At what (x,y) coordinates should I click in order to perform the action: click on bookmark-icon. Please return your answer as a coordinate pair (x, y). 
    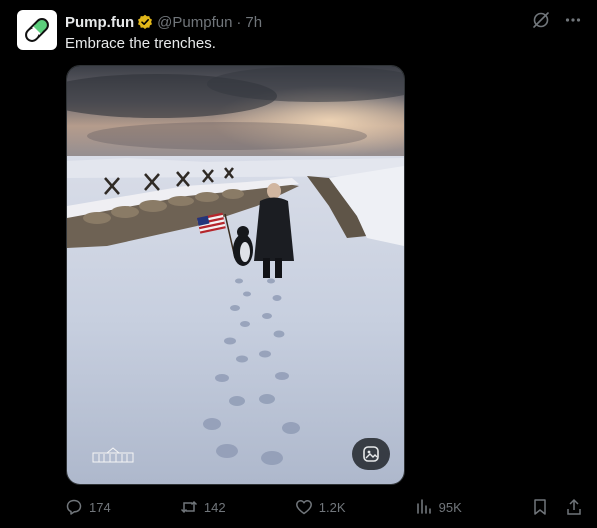
    Looking at the image, I should click on (540, 507).